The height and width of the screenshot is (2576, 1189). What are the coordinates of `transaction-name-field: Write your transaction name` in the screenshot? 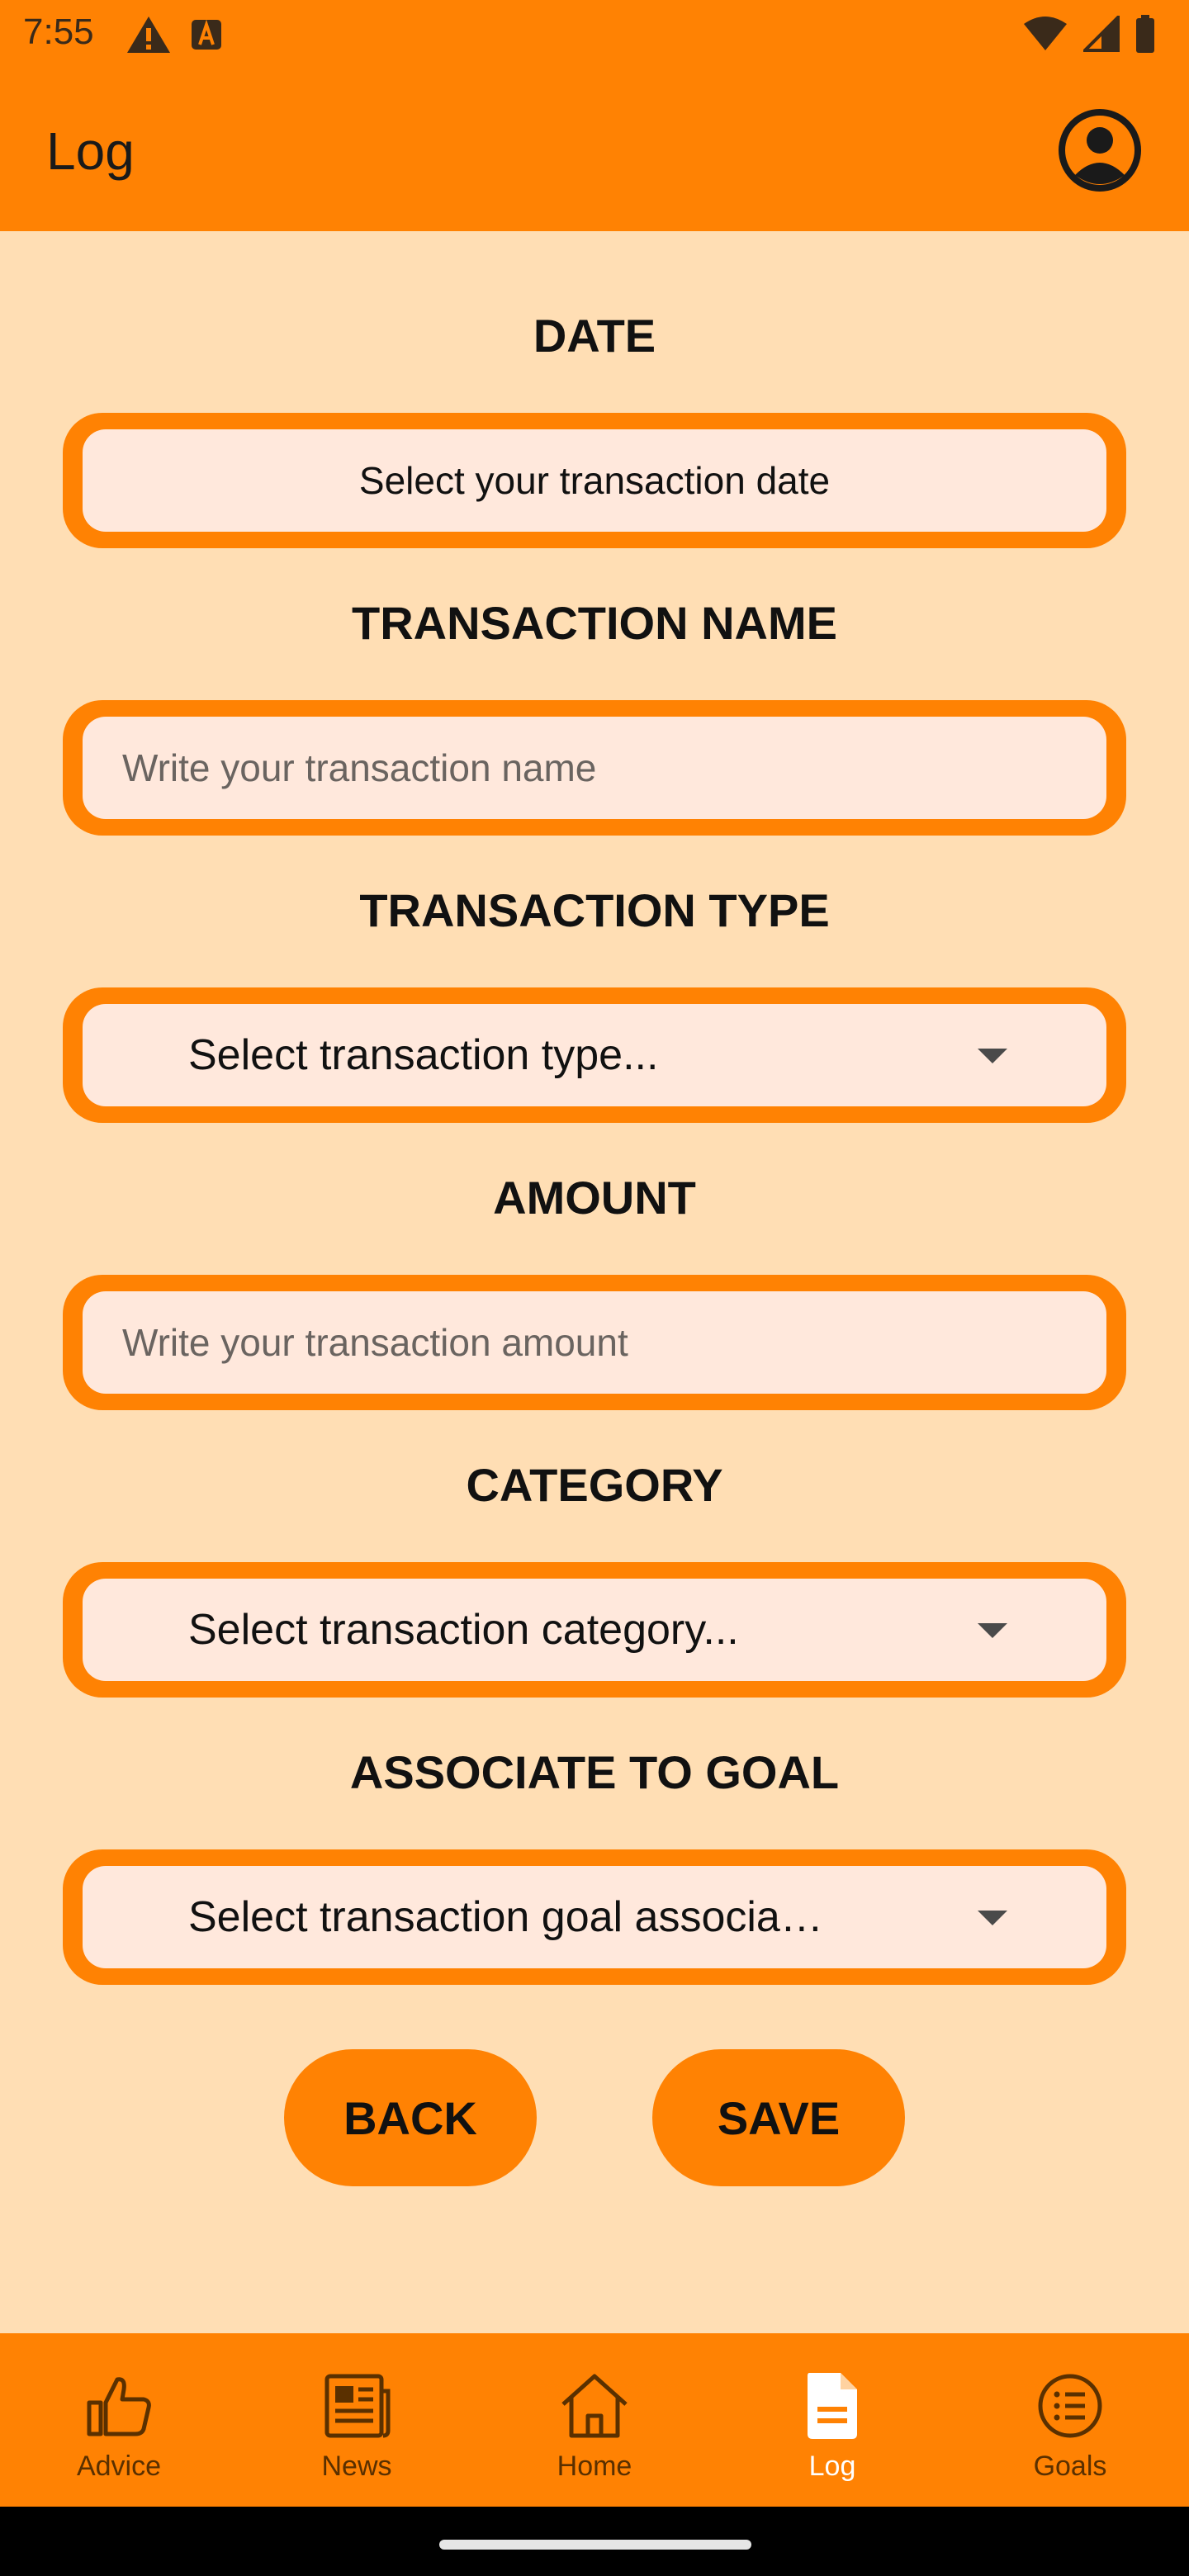 It's located at (594, 768).